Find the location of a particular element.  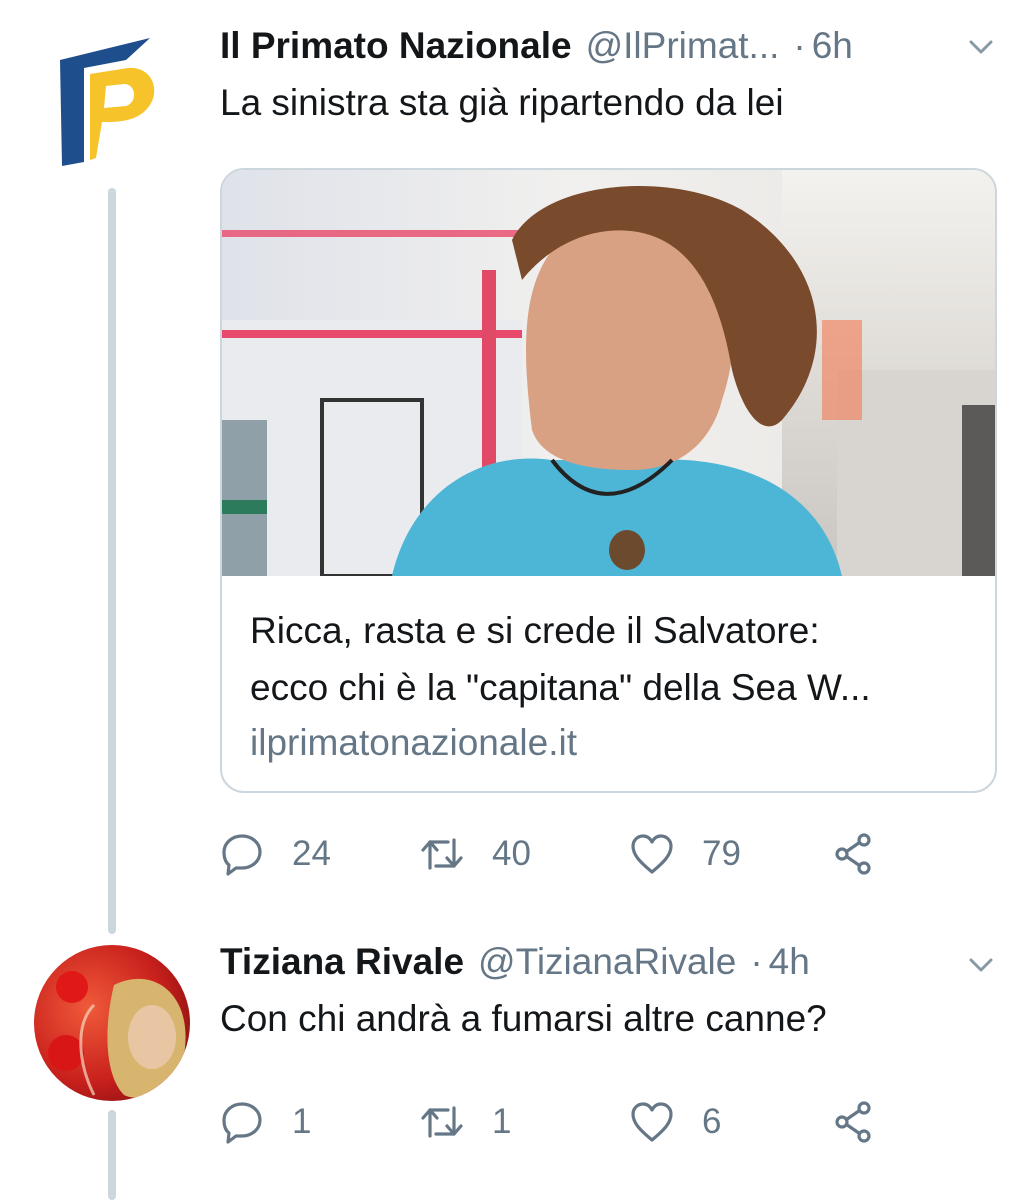

timestamp: 4h is located at coordinates (789, 962).